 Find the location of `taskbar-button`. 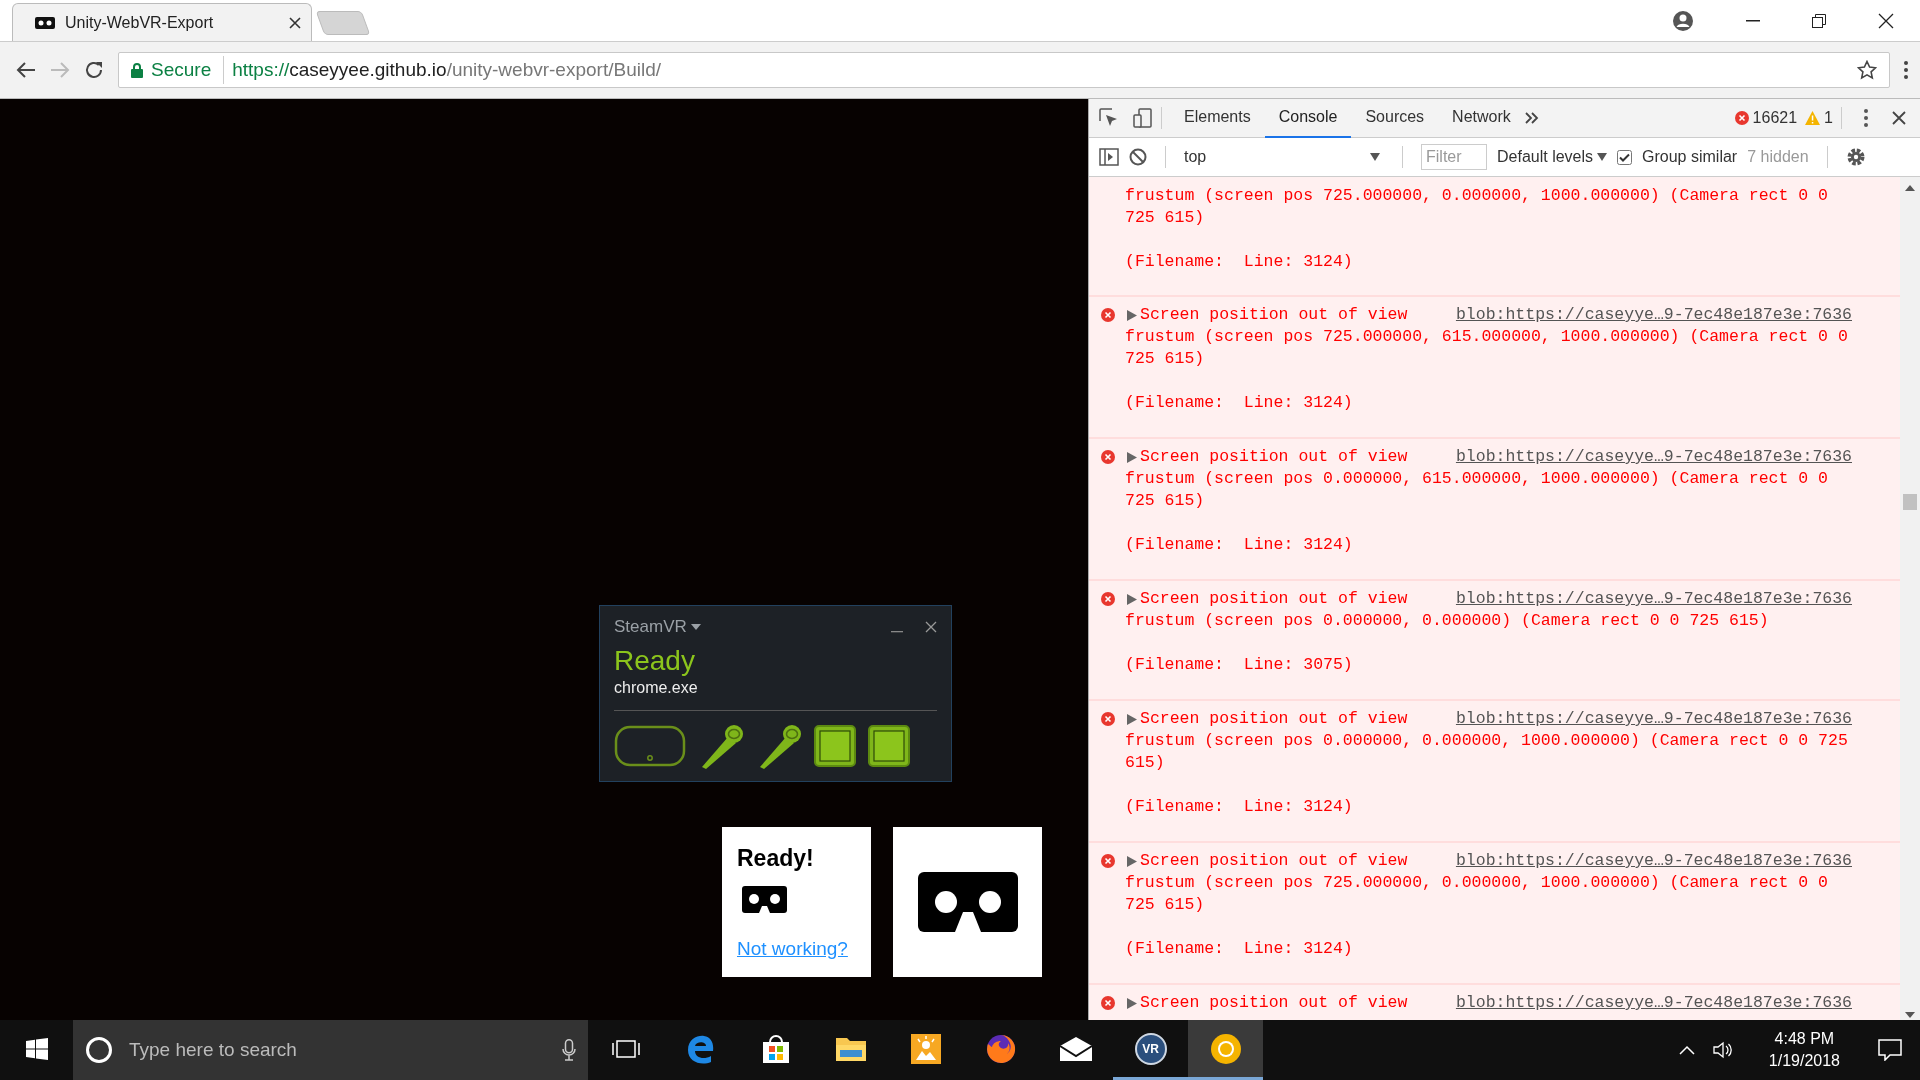

taskbar-button is located at coordinates (1225, 1050).